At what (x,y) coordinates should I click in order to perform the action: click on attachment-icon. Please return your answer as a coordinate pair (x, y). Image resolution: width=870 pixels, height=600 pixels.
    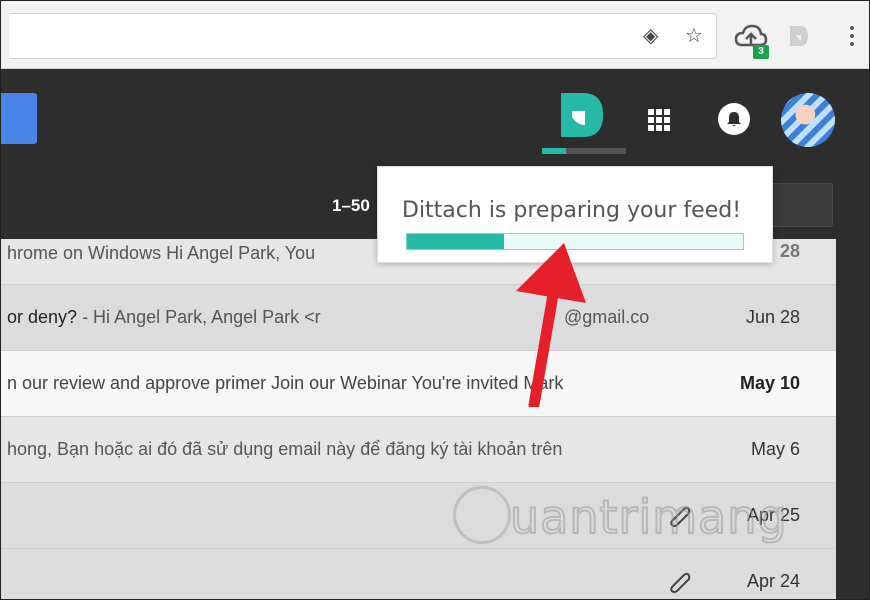
    Looking at the image, I should click on (680, 582).